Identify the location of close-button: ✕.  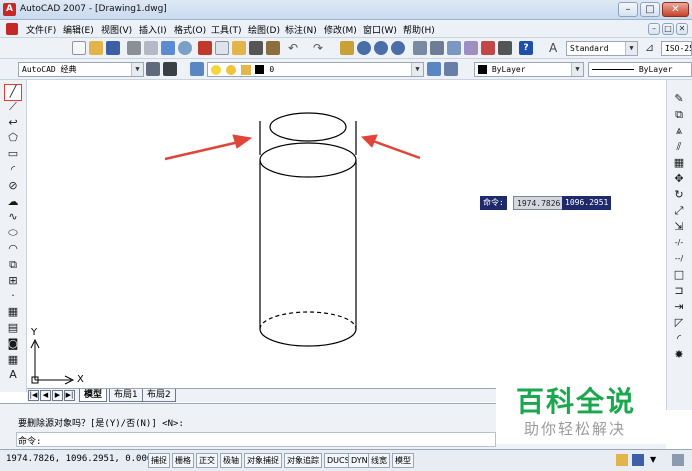
(675, 9).